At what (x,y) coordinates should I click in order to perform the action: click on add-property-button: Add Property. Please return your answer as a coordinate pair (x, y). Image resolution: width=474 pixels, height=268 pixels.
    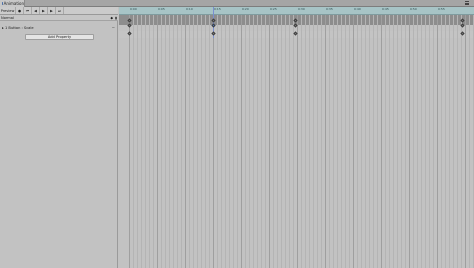
    Looking at the image, I should click on (59, 37).